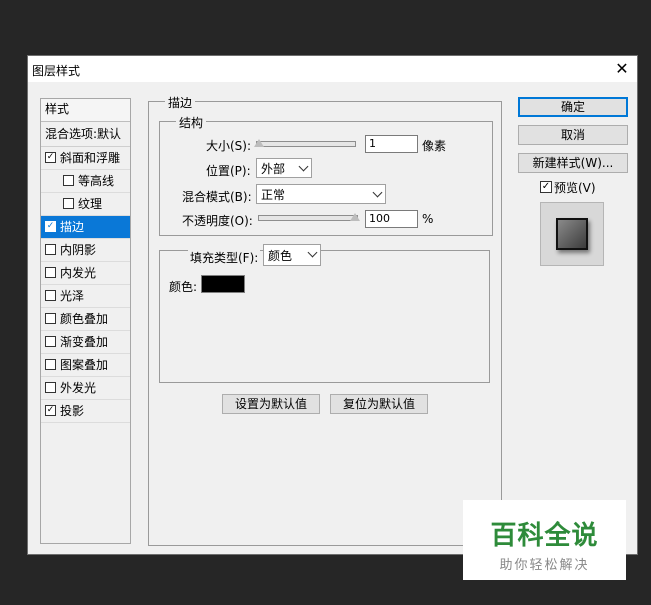 Image resolution: width=651 pixels, height=605 pixels. I want to click on style-item-label: 渐变叠加, so click(84, 342).